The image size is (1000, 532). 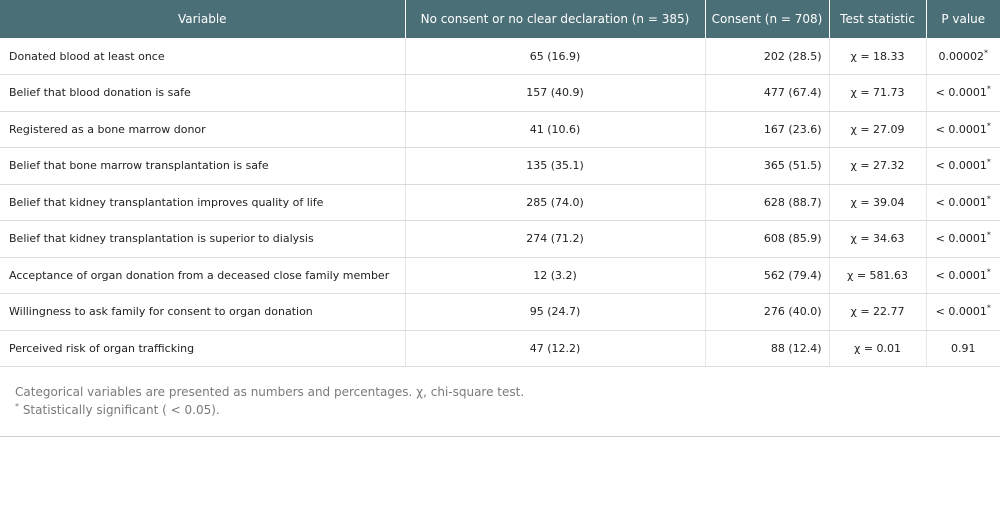 What do you see at coordinates (767, 202) in the screenshot?
I see `cell-consent: 628 (88.7)` at bounding box center [767, 202].